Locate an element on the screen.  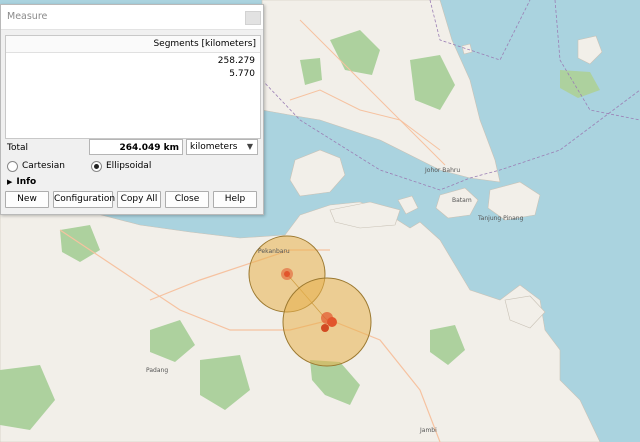
segment-value: 258.279 is located at coordinates (236, 61).